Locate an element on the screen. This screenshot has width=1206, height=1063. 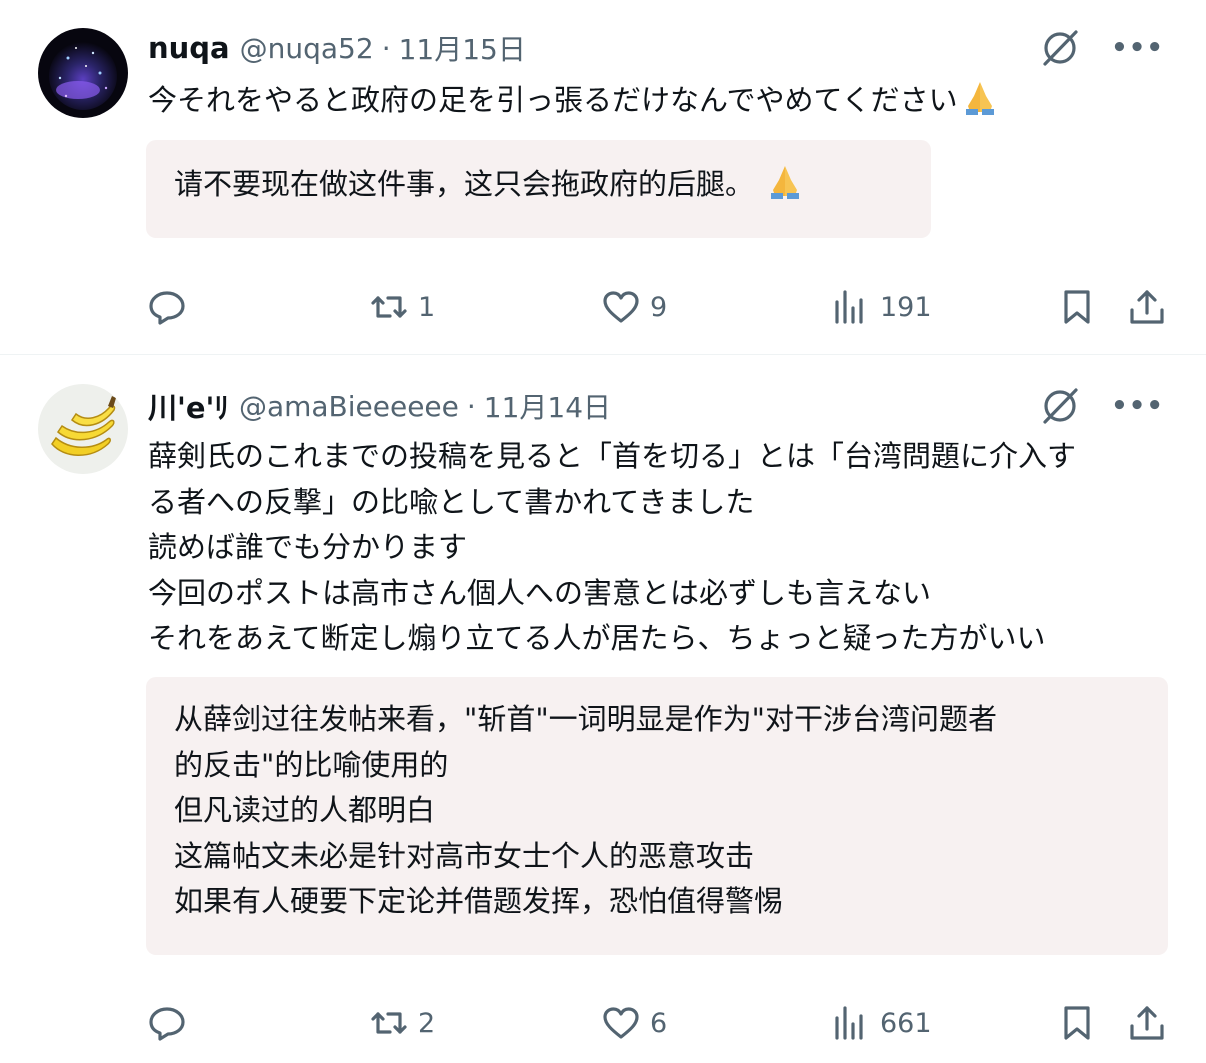
views-button: 191 is located at coordinates (882, 307).